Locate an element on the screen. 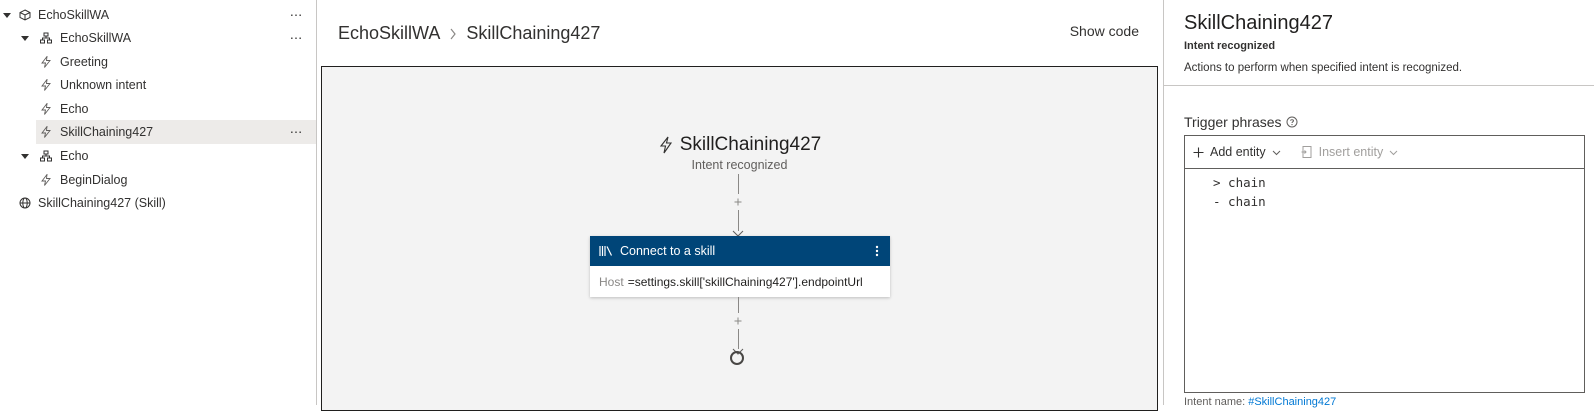 This screenshot has width=1594, height=411. add-entity-label: Add entity is located at coordinates (1238, 152).